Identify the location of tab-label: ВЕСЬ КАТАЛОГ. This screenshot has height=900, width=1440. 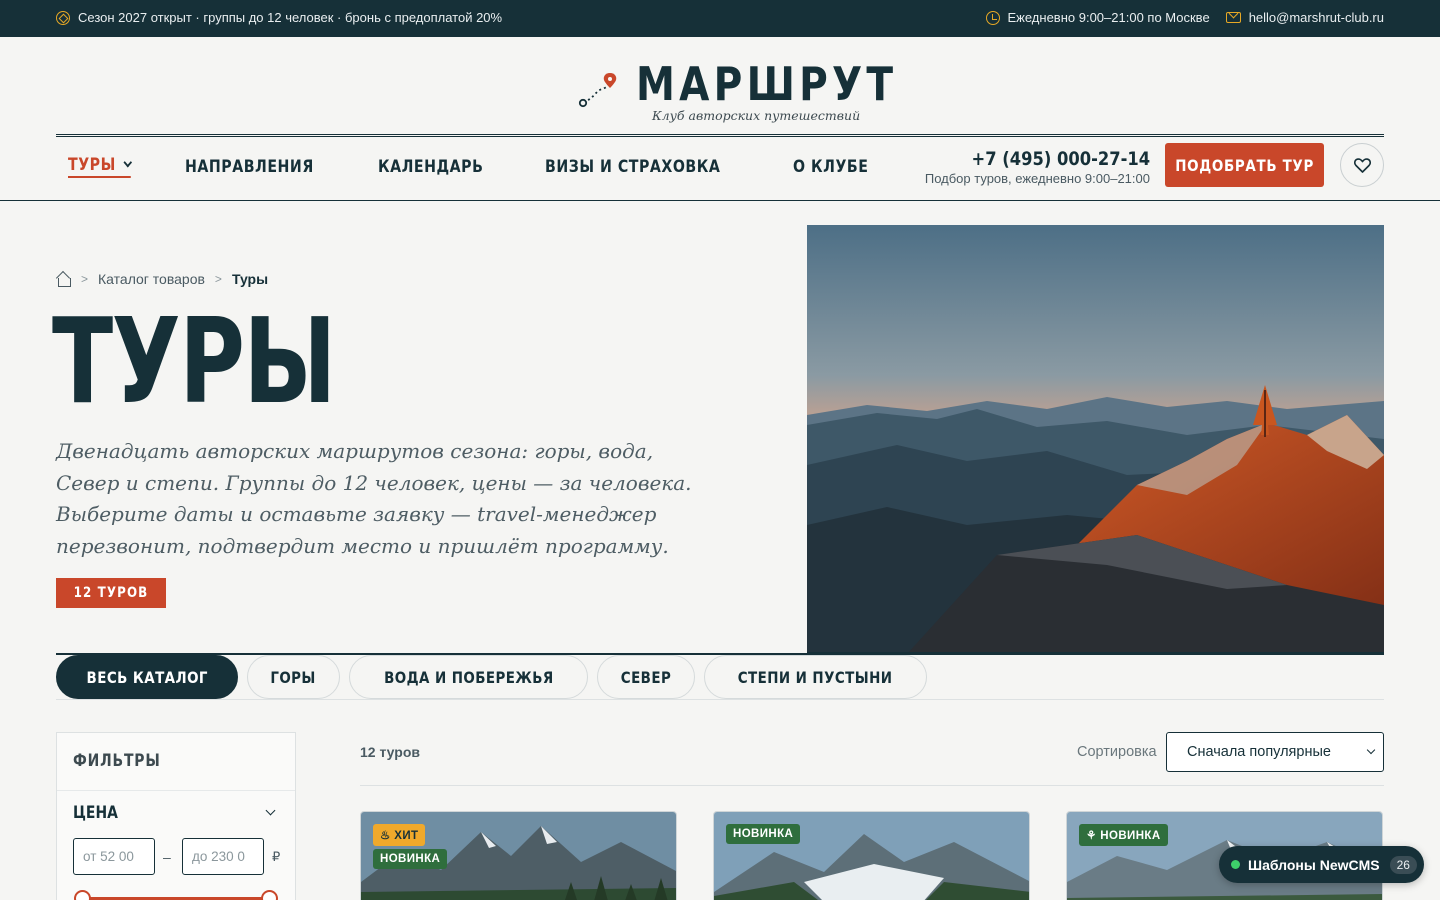
(147, 677).